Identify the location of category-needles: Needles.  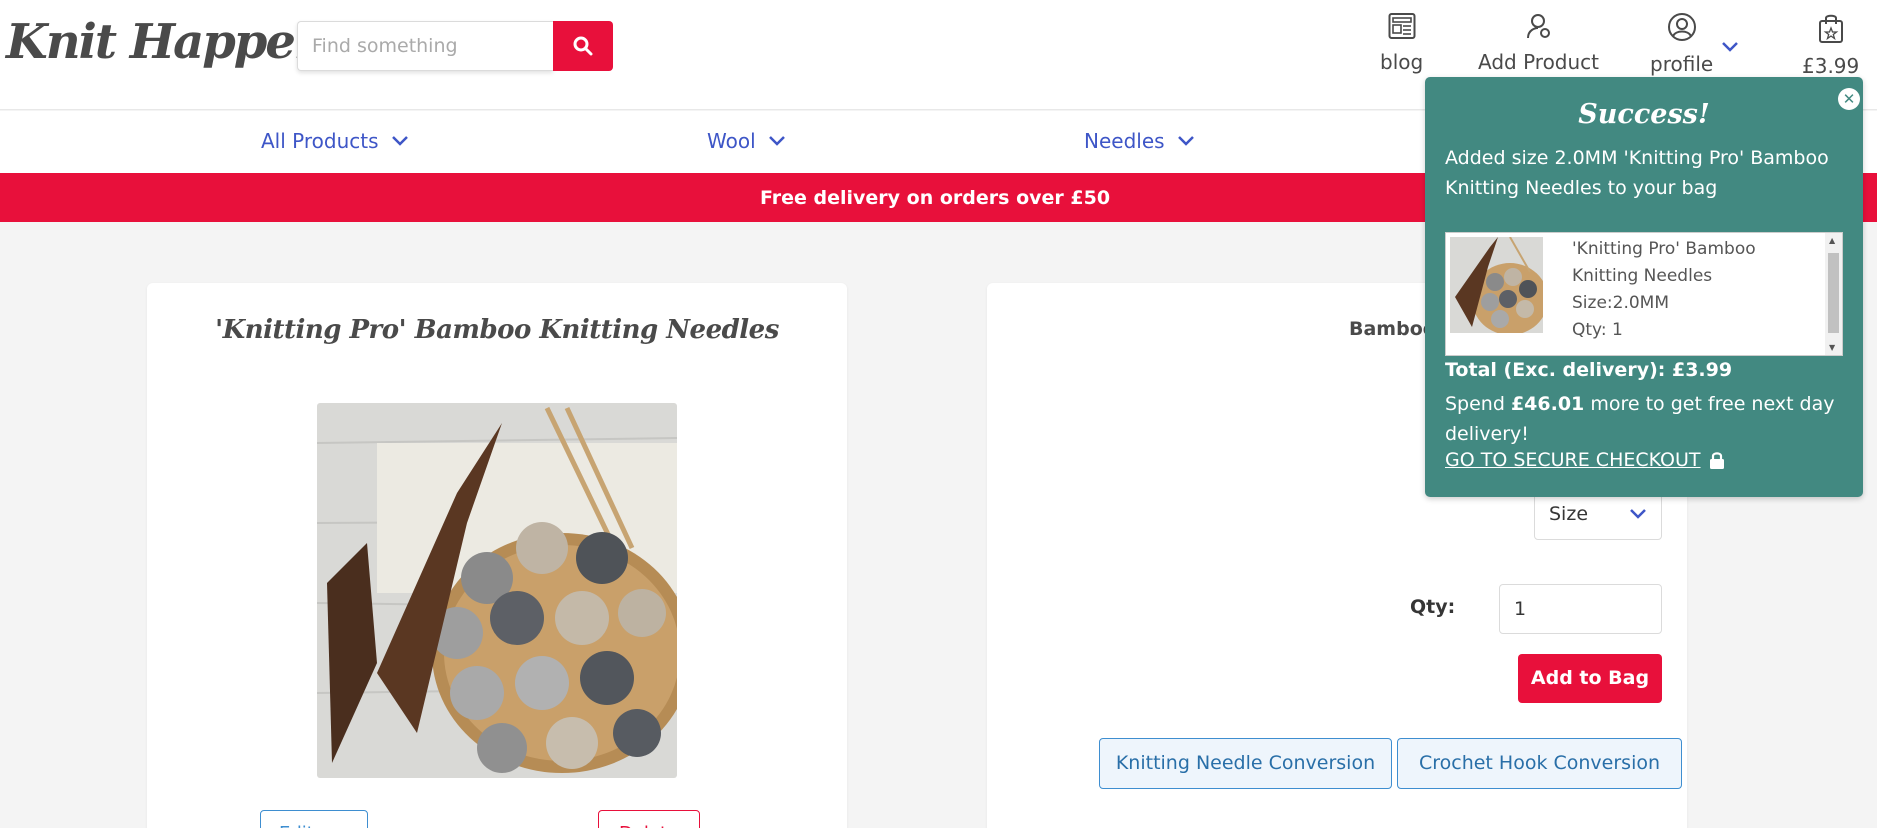
(1139, 141).